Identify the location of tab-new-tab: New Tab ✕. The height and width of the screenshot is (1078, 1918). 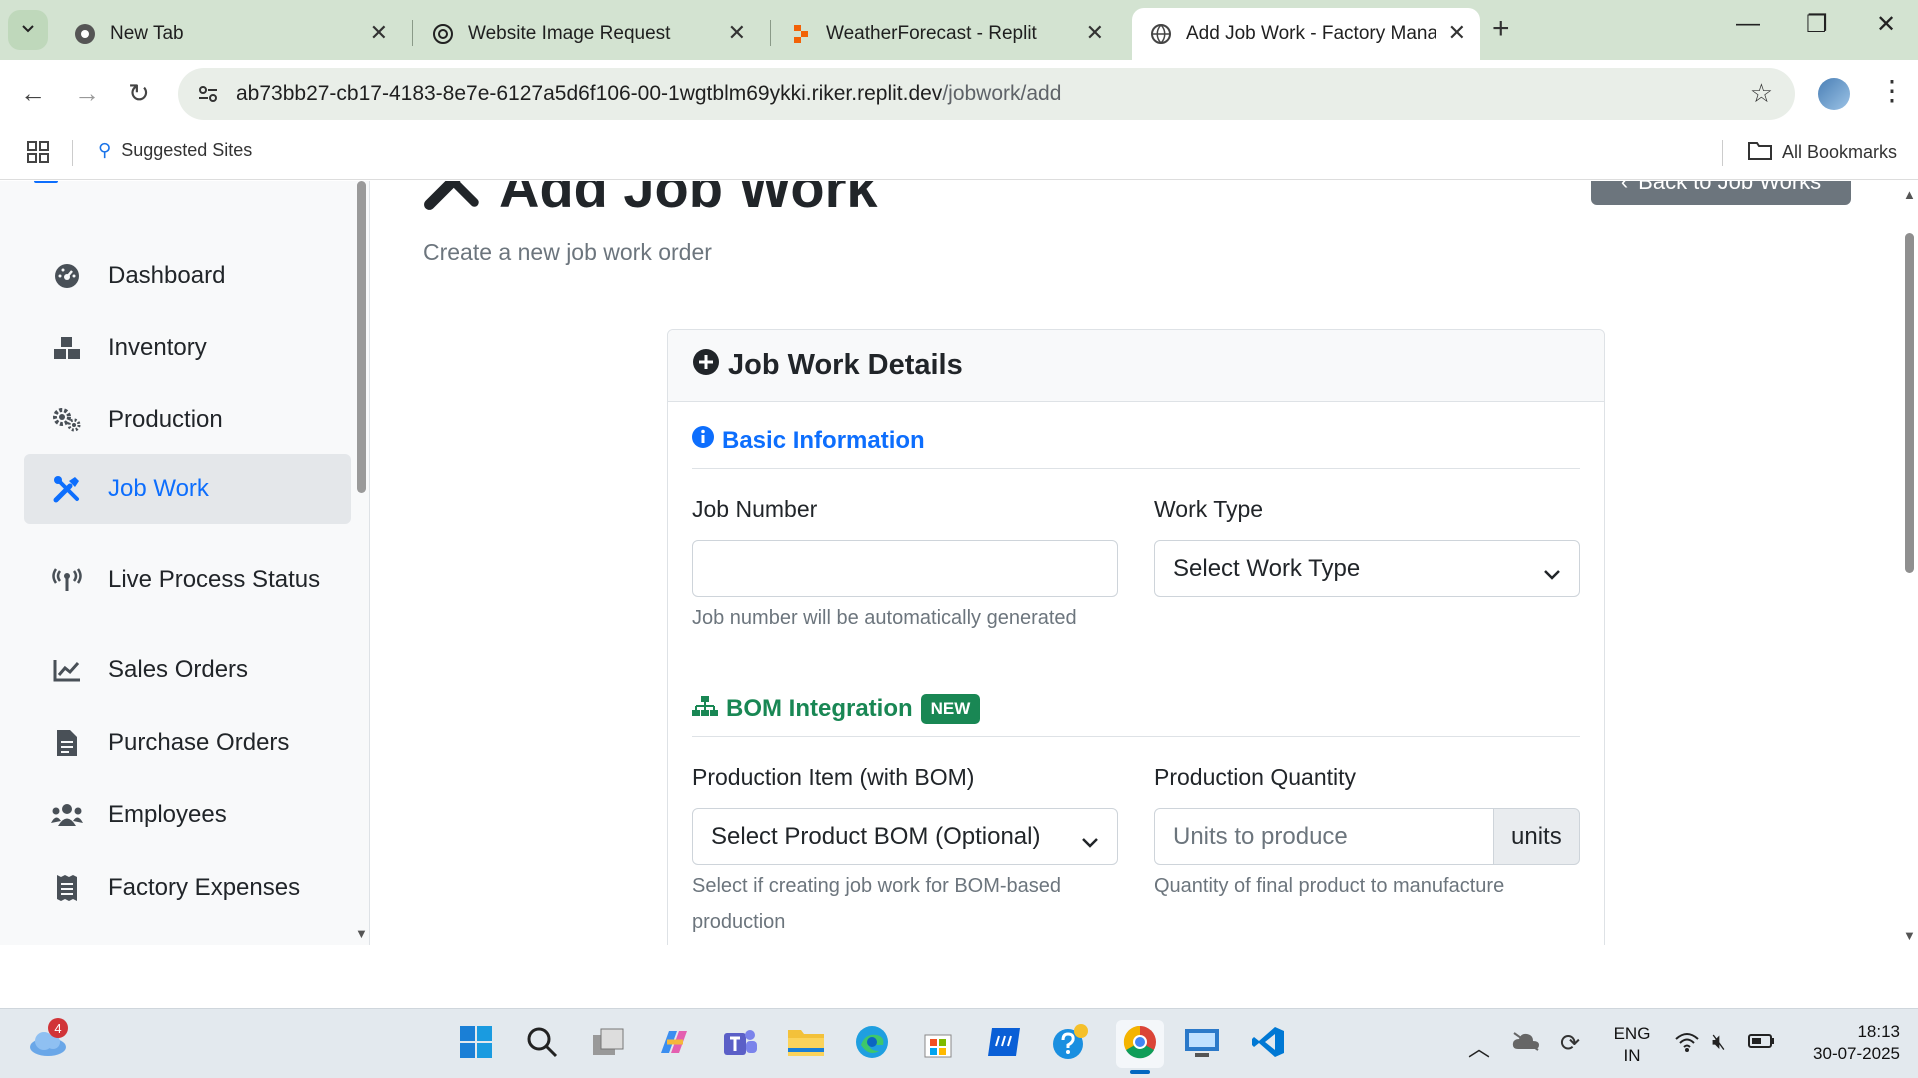
(229, 34).